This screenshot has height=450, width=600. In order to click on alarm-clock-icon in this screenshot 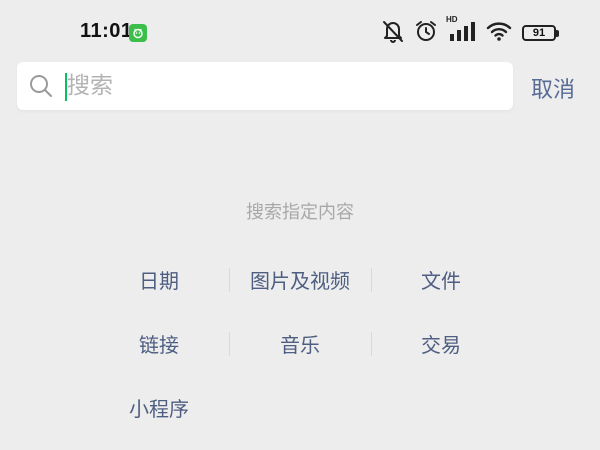, I will do `click(426, 33)`.